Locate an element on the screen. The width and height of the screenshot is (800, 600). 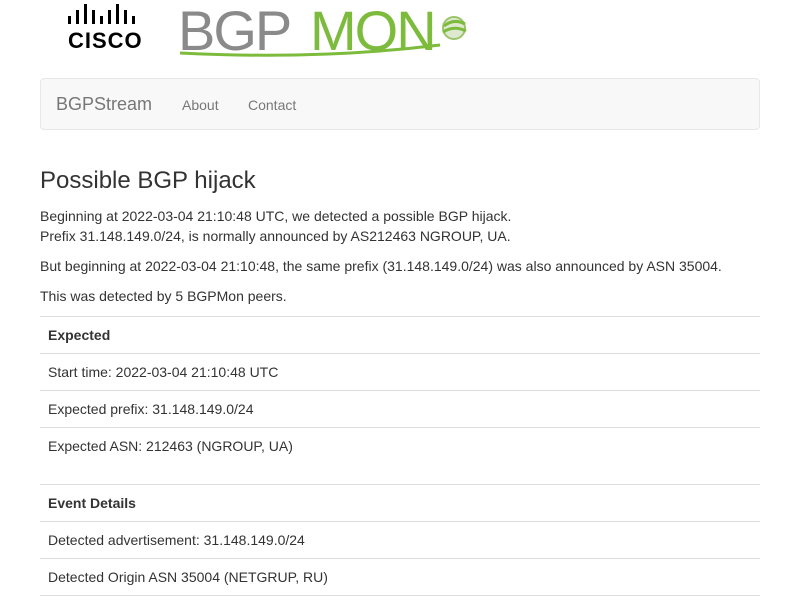
event-details-table-header: Event Details is located at coordinates (400, 502).